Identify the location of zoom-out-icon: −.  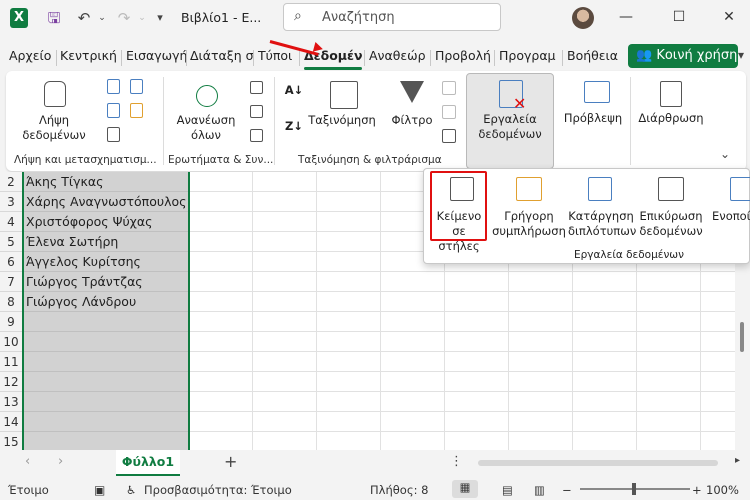
(567, 490).